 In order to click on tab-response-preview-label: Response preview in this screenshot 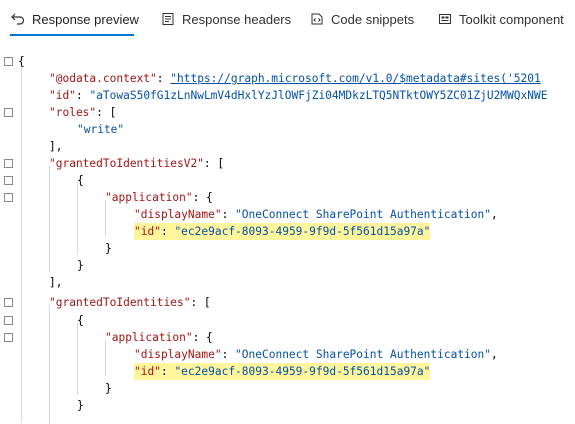, I will do `click(85, 19)`.